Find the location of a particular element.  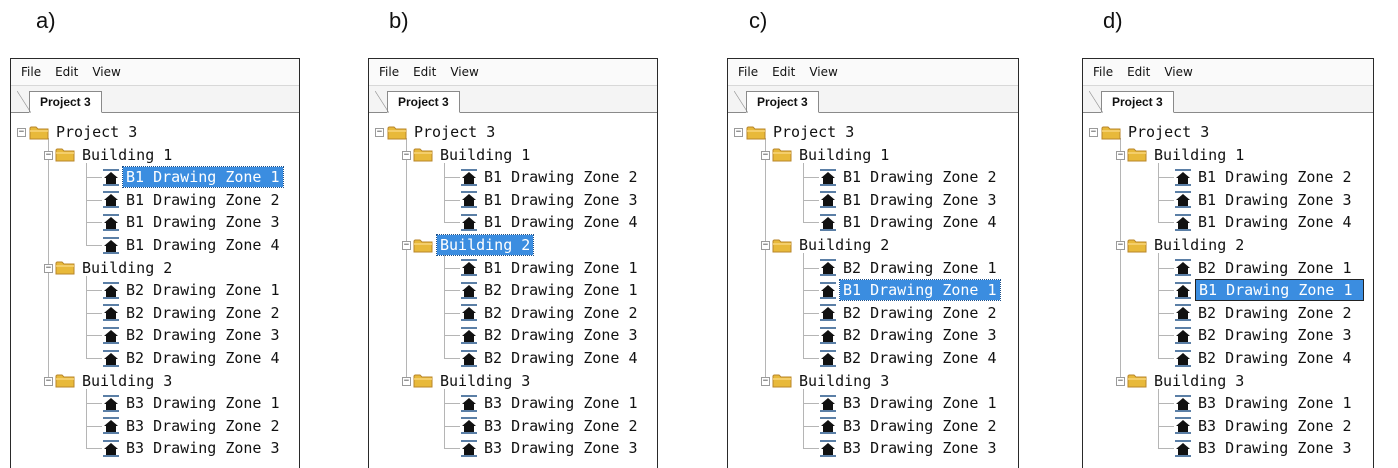

rename-input: B1 Drawing Zone 1 is located at coordinates (1279, 290).